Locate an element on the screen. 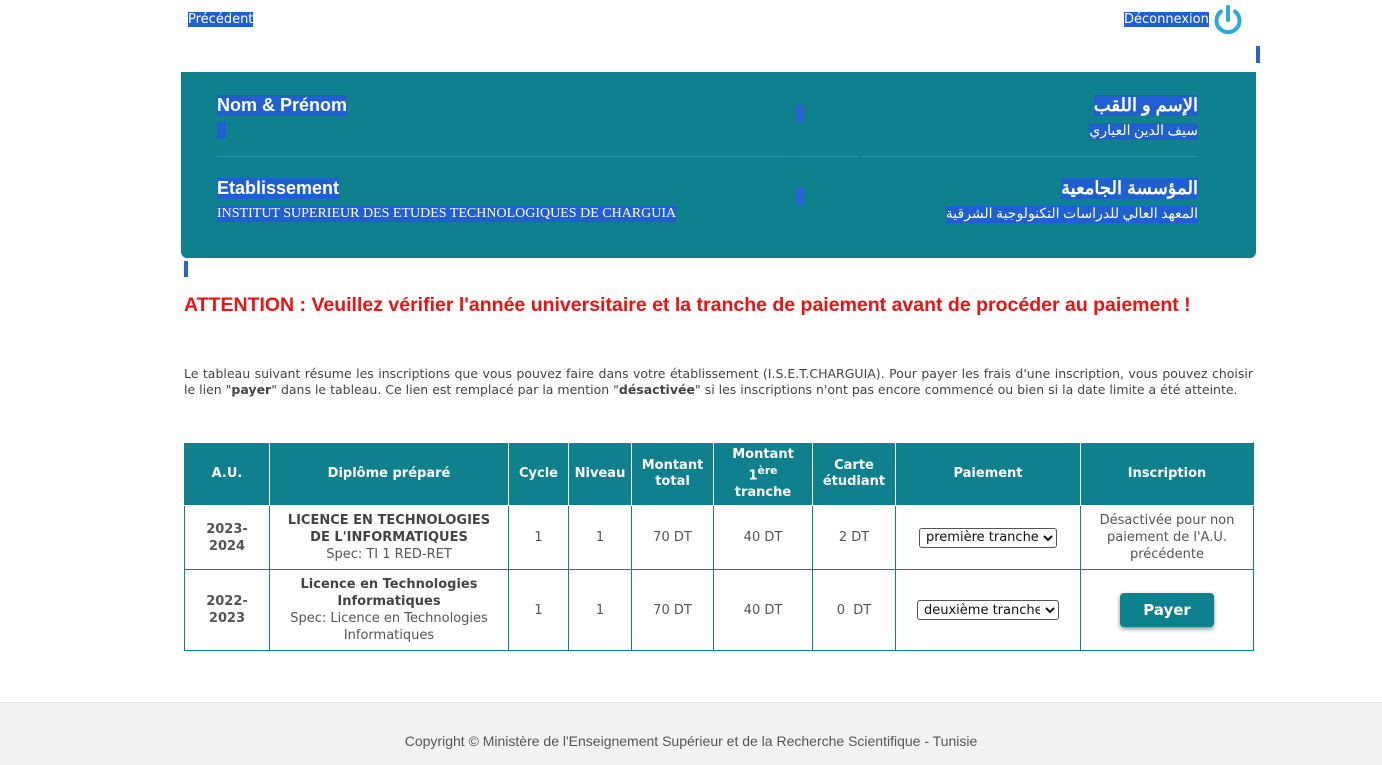 This screenshot has width=1382, height=765. pay-keyword: payer is located at coordinates (251, 389).